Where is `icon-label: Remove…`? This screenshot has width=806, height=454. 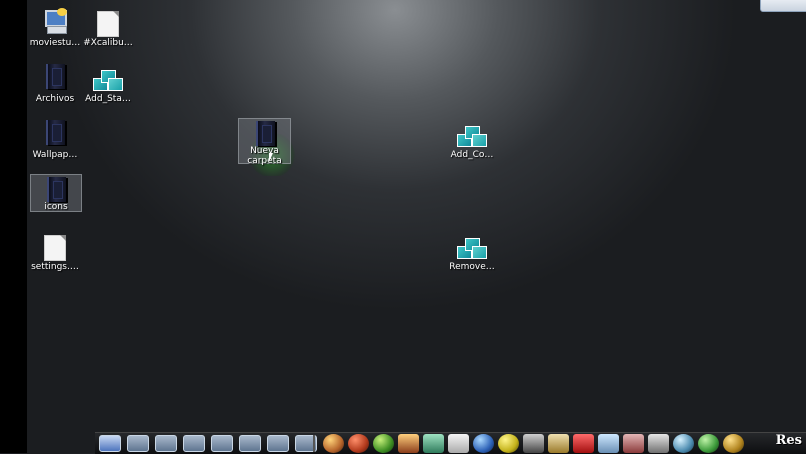
icon-label: Remove… is located at coordinates (472, 267).